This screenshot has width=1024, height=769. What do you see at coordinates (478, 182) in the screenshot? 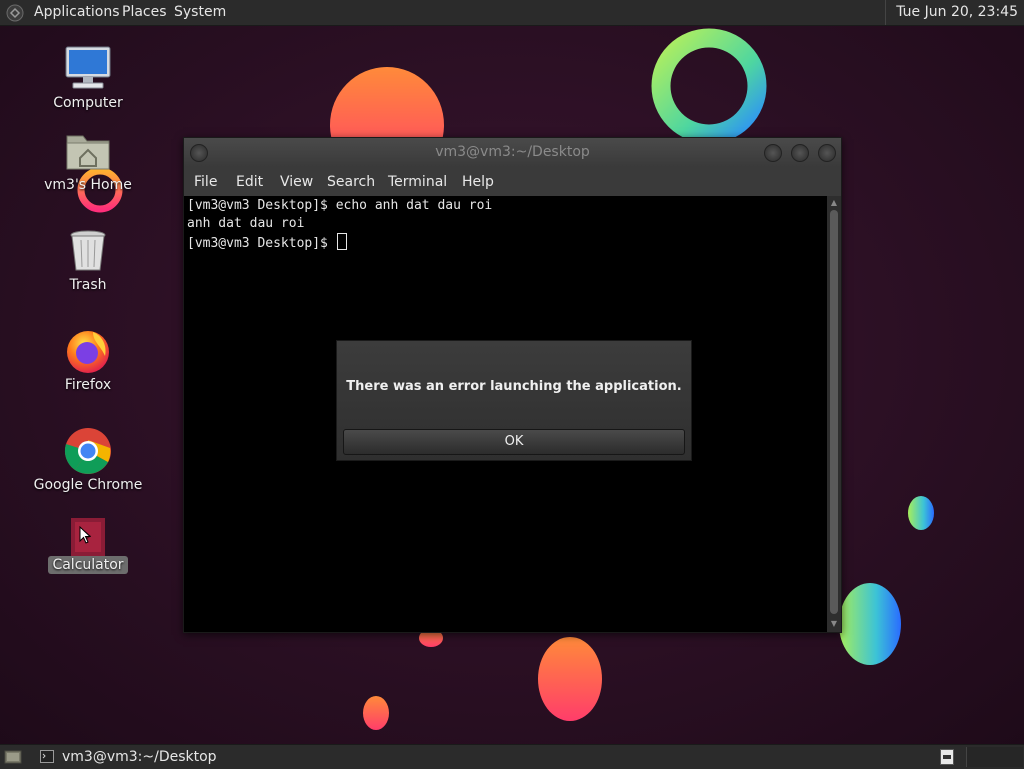
I see `menu-help: Help` at bounding box center [478, 182].